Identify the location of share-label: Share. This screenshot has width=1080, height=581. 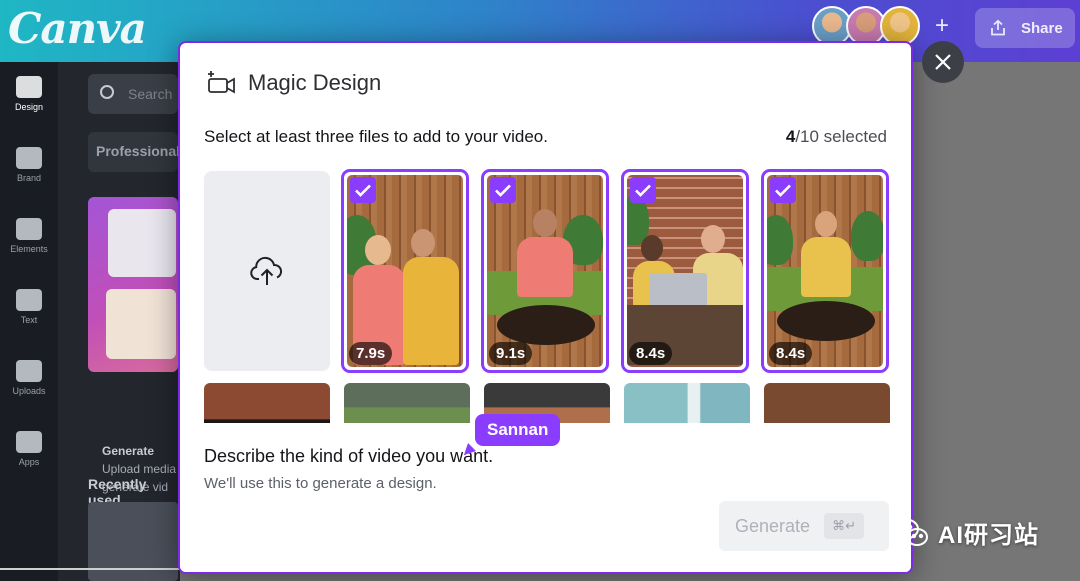
(1042, 28).